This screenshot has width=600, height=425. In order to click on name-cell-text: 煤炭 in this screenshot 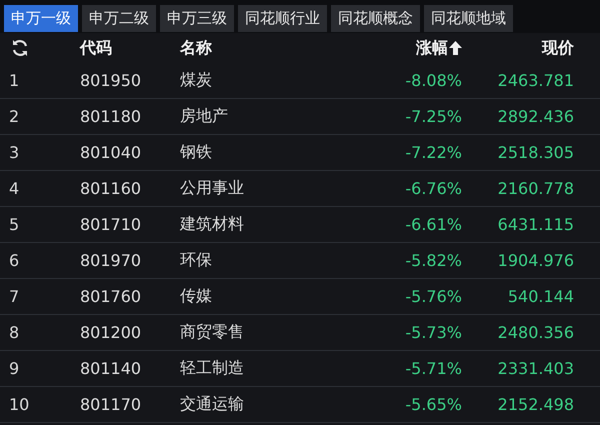, I will do `click(196, 80)`.